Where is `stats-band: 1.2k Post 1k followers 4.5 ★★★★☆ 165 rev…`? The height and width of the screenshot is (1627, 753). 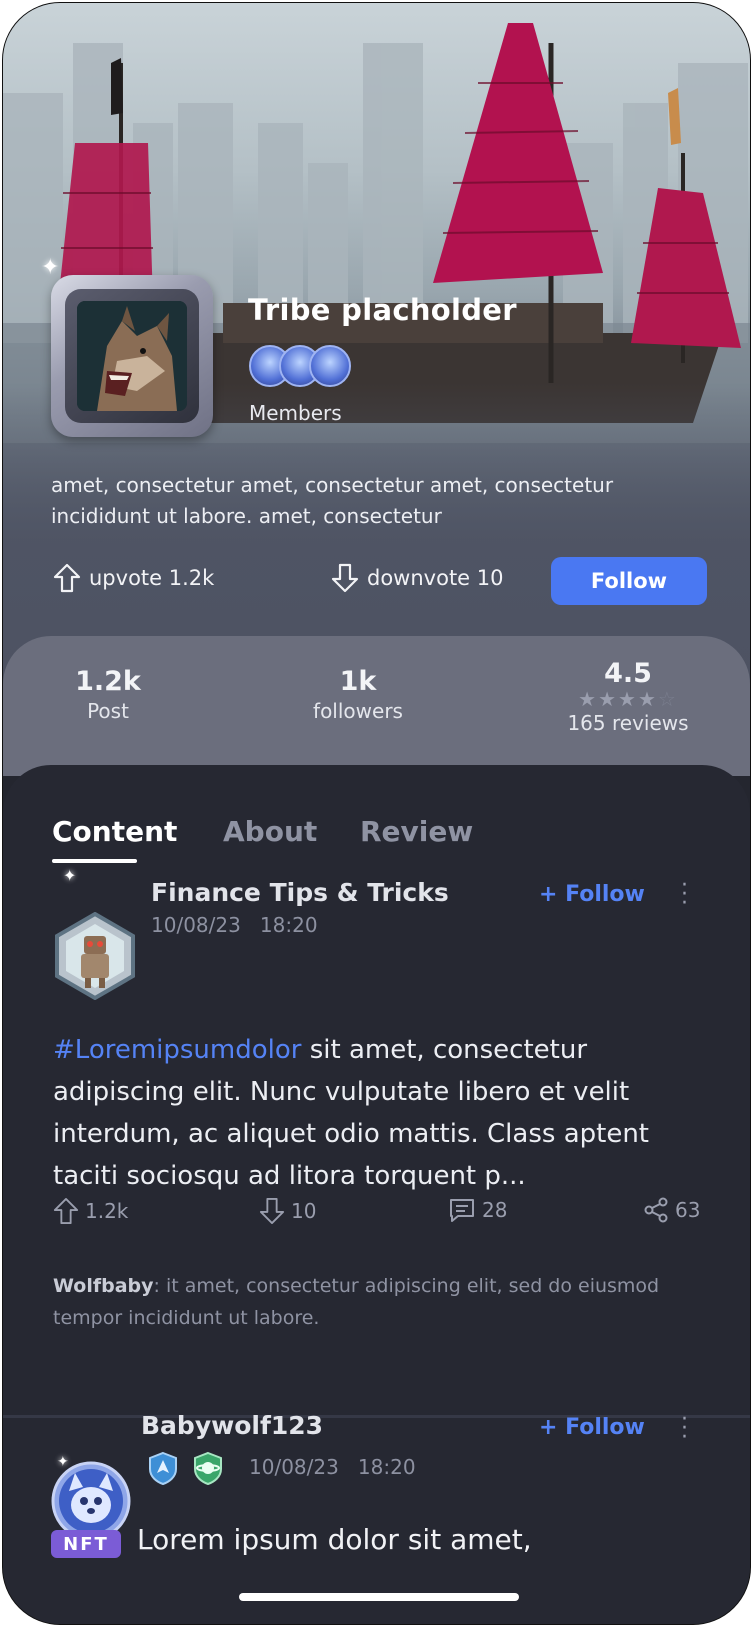
stats-band: 1.2k Post 1k followers 4.5 ★★★★☆ 165 rev… is located at coordinates (376, 706).